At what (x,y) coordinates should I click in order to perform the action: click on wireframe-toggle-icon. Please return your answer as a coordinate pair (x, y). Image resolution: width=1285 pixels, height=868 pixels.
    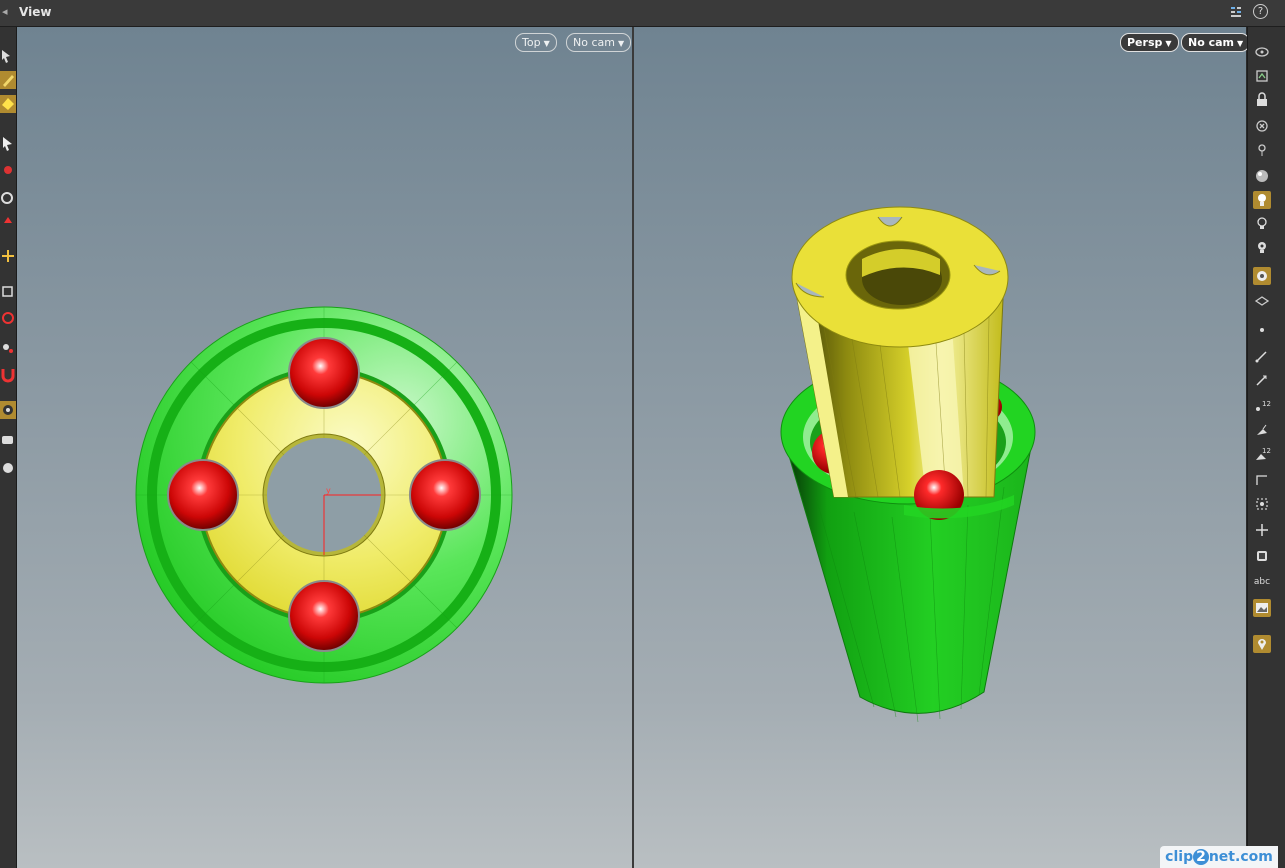
    Looking at the image, I should click on (1262, 300).